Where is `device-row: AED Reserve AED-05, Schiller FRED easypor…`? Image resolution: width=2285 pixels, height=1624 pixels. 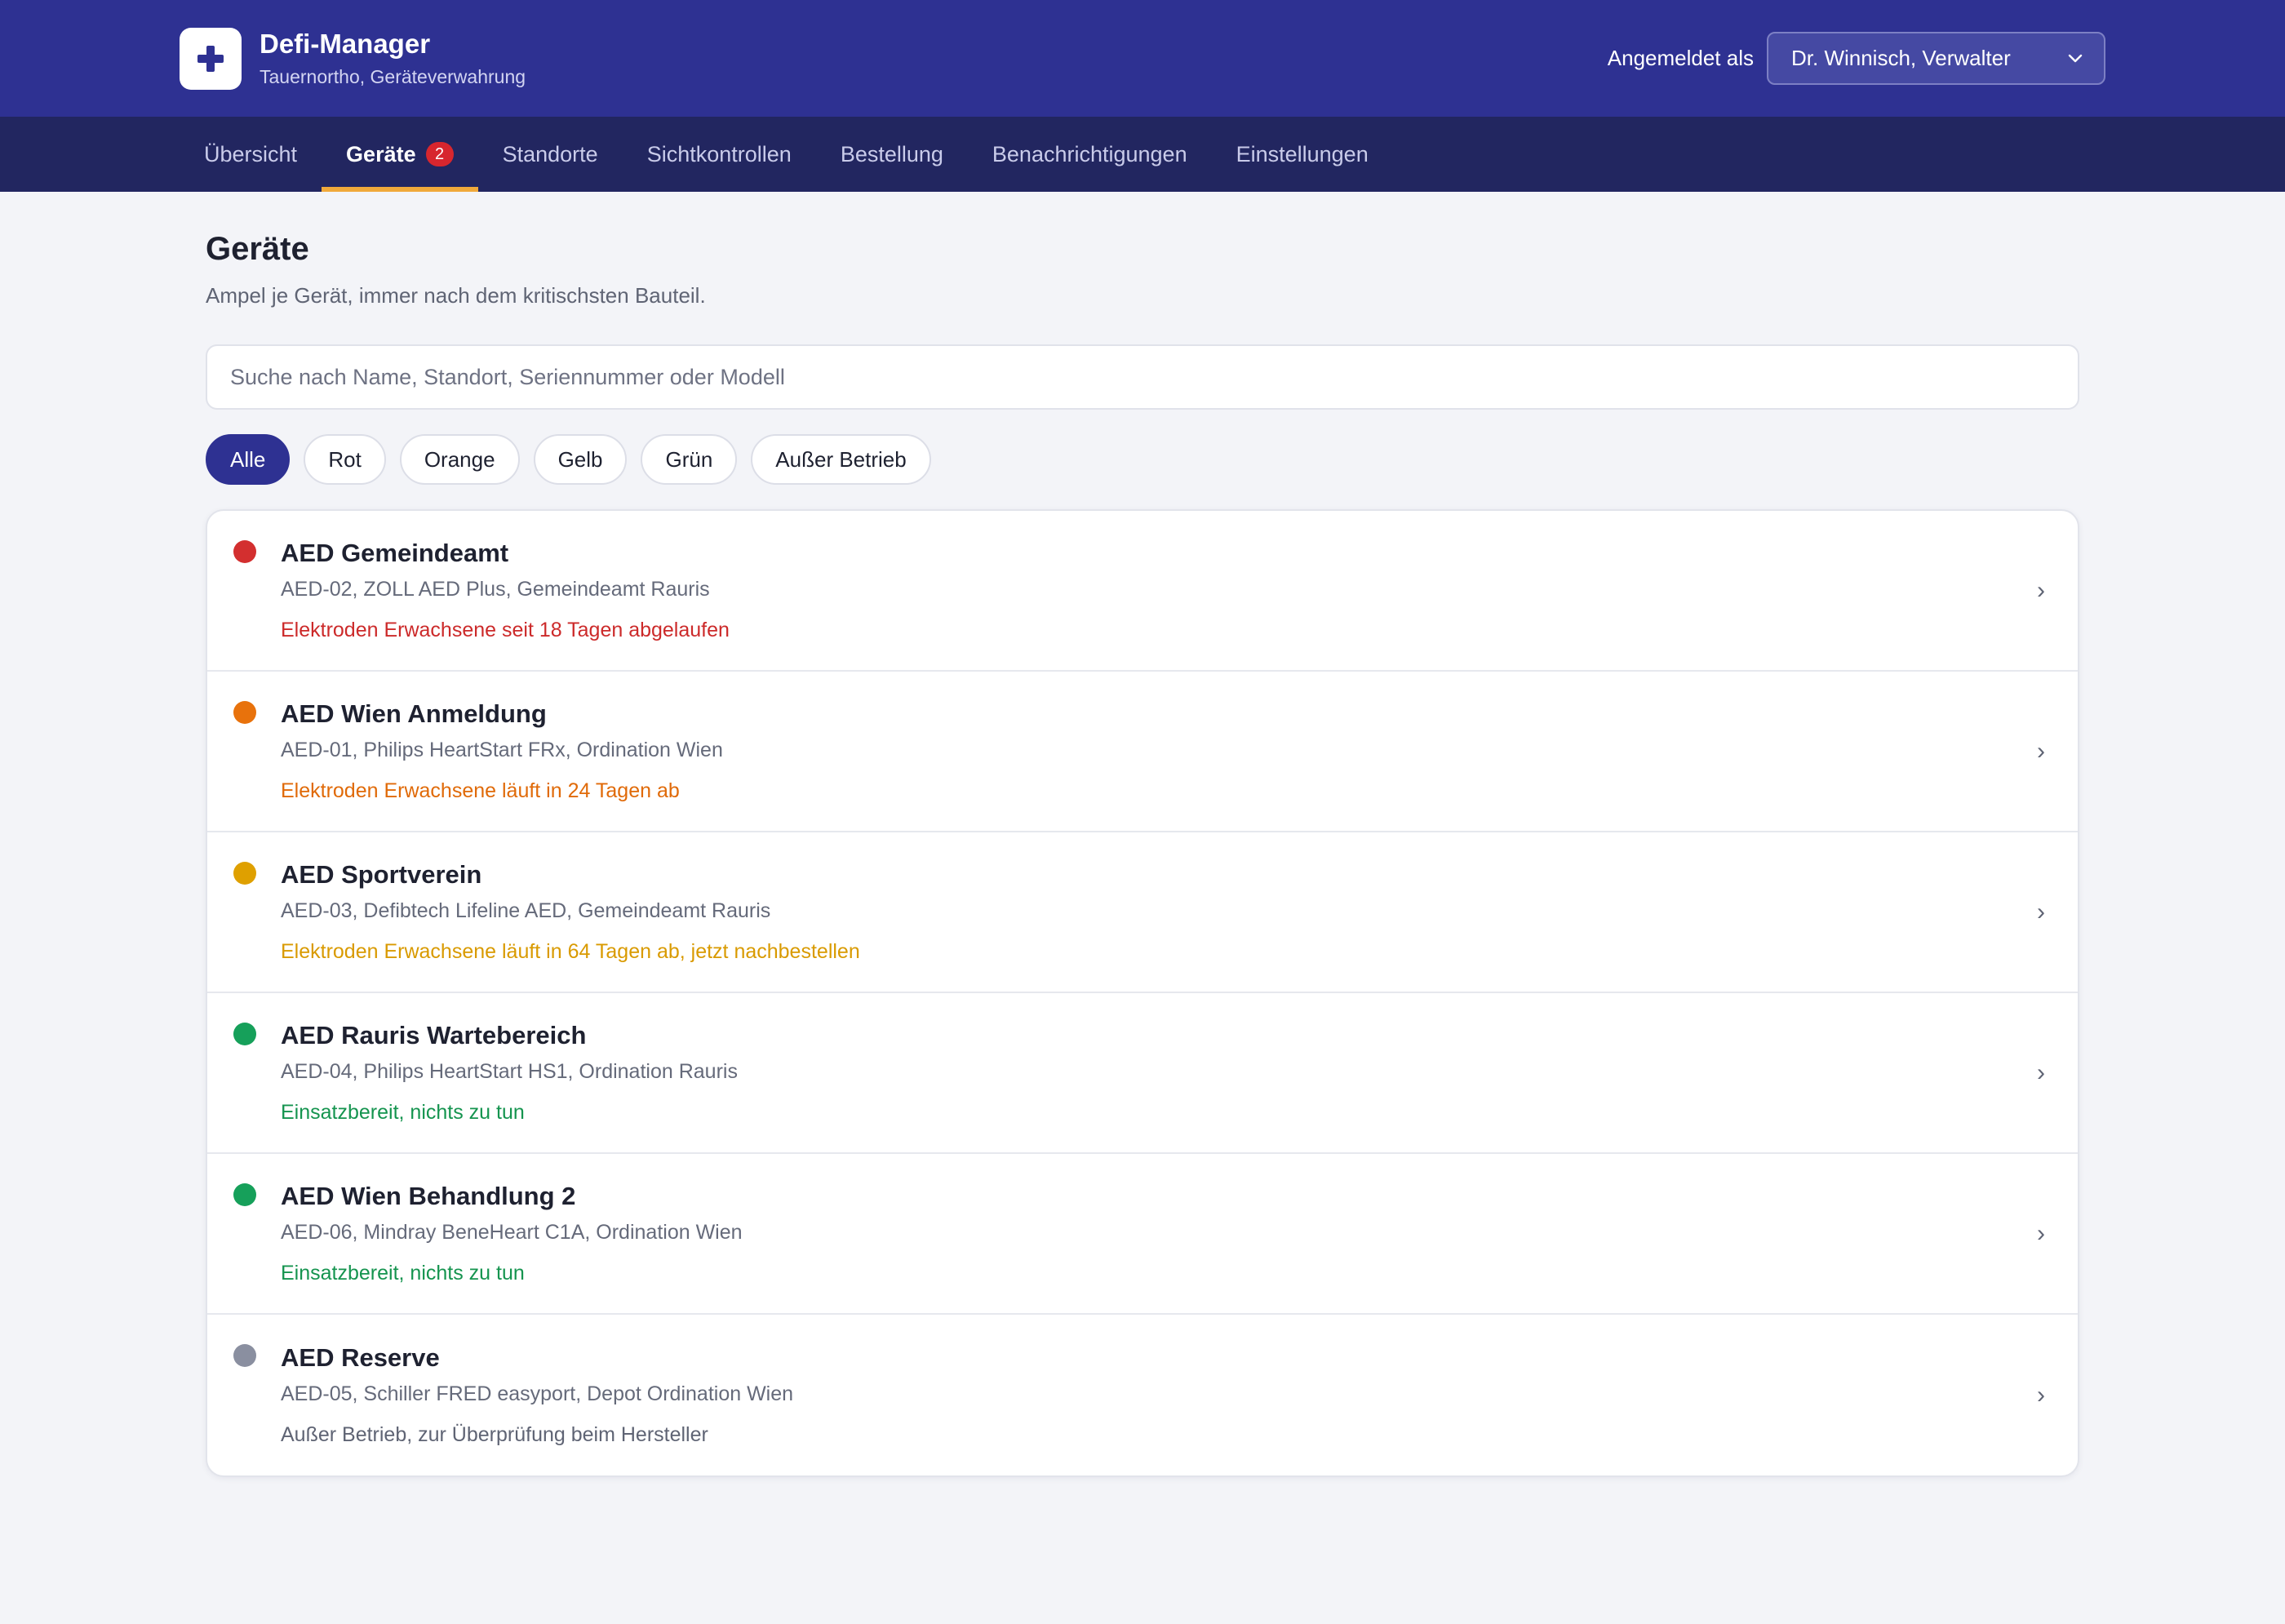 device-row: AED Reserve AED-05, Schiller FRED easypor… is located at coordinates (1142, 1395).